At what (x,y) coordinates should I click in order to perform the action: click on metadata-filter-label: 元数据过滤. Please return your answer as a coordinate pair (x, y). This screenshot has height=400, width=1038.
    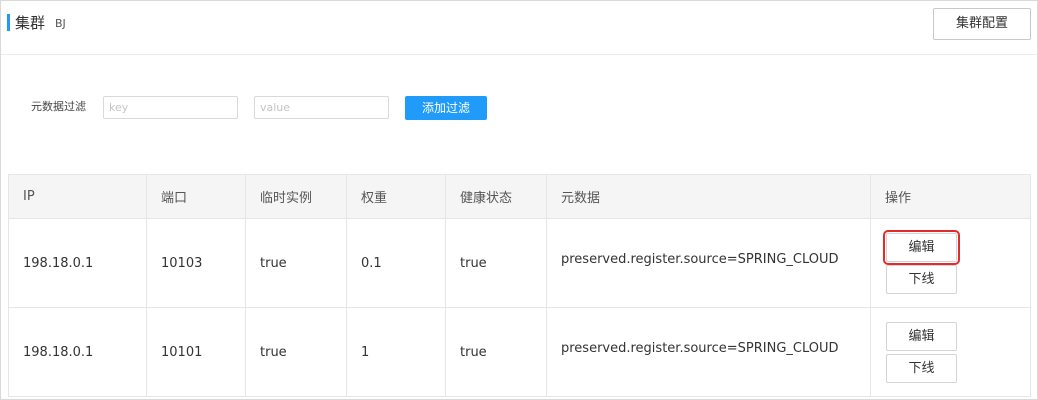
    Looking at the image, I should click on (58, 106).